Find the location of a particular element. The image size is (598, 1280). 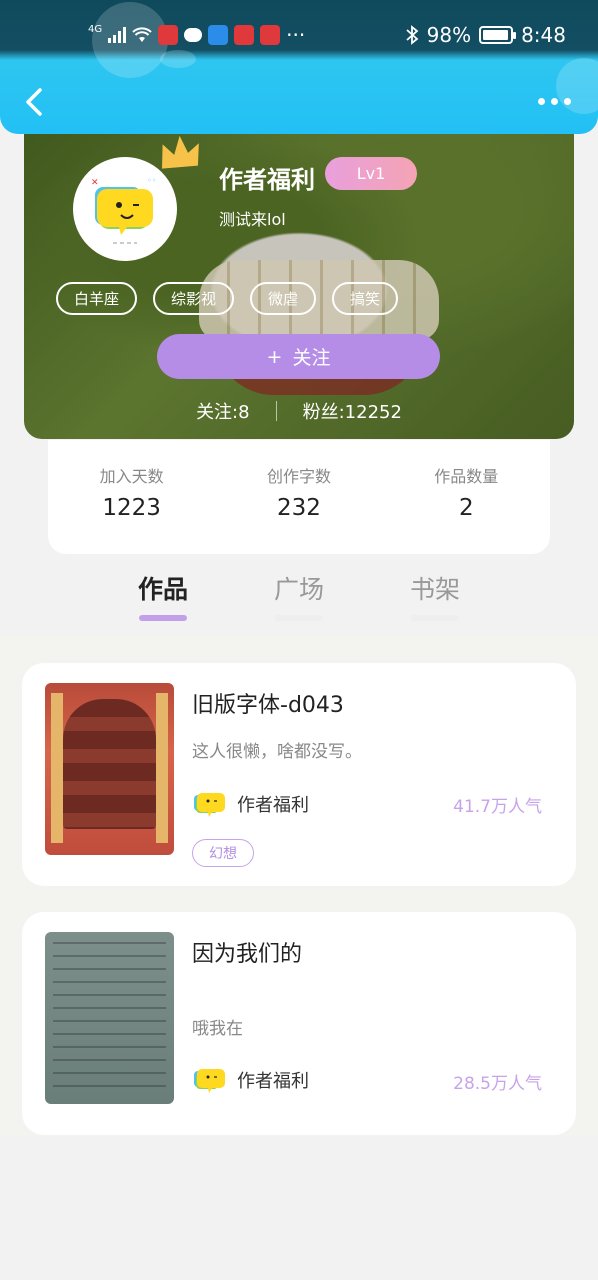

follow-button-label: 关注 is located at coordinates (311, 358).